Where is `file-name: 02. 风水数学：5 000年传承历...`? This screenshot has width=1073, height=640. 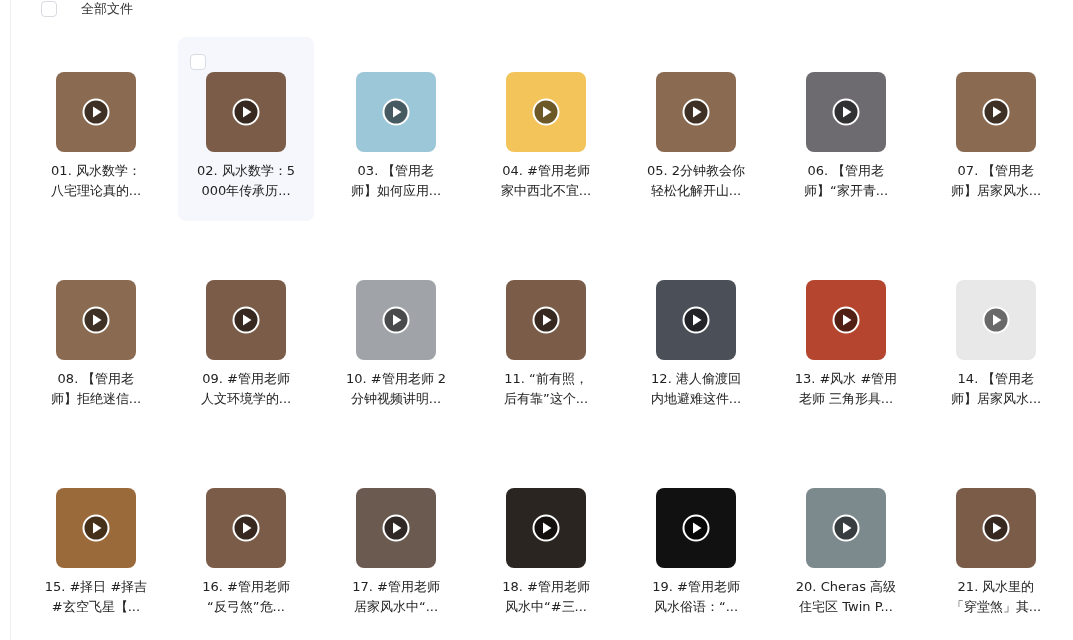
file-name: 02. 风水数学：5 000年传承历... is located at coordinates (246, 181).